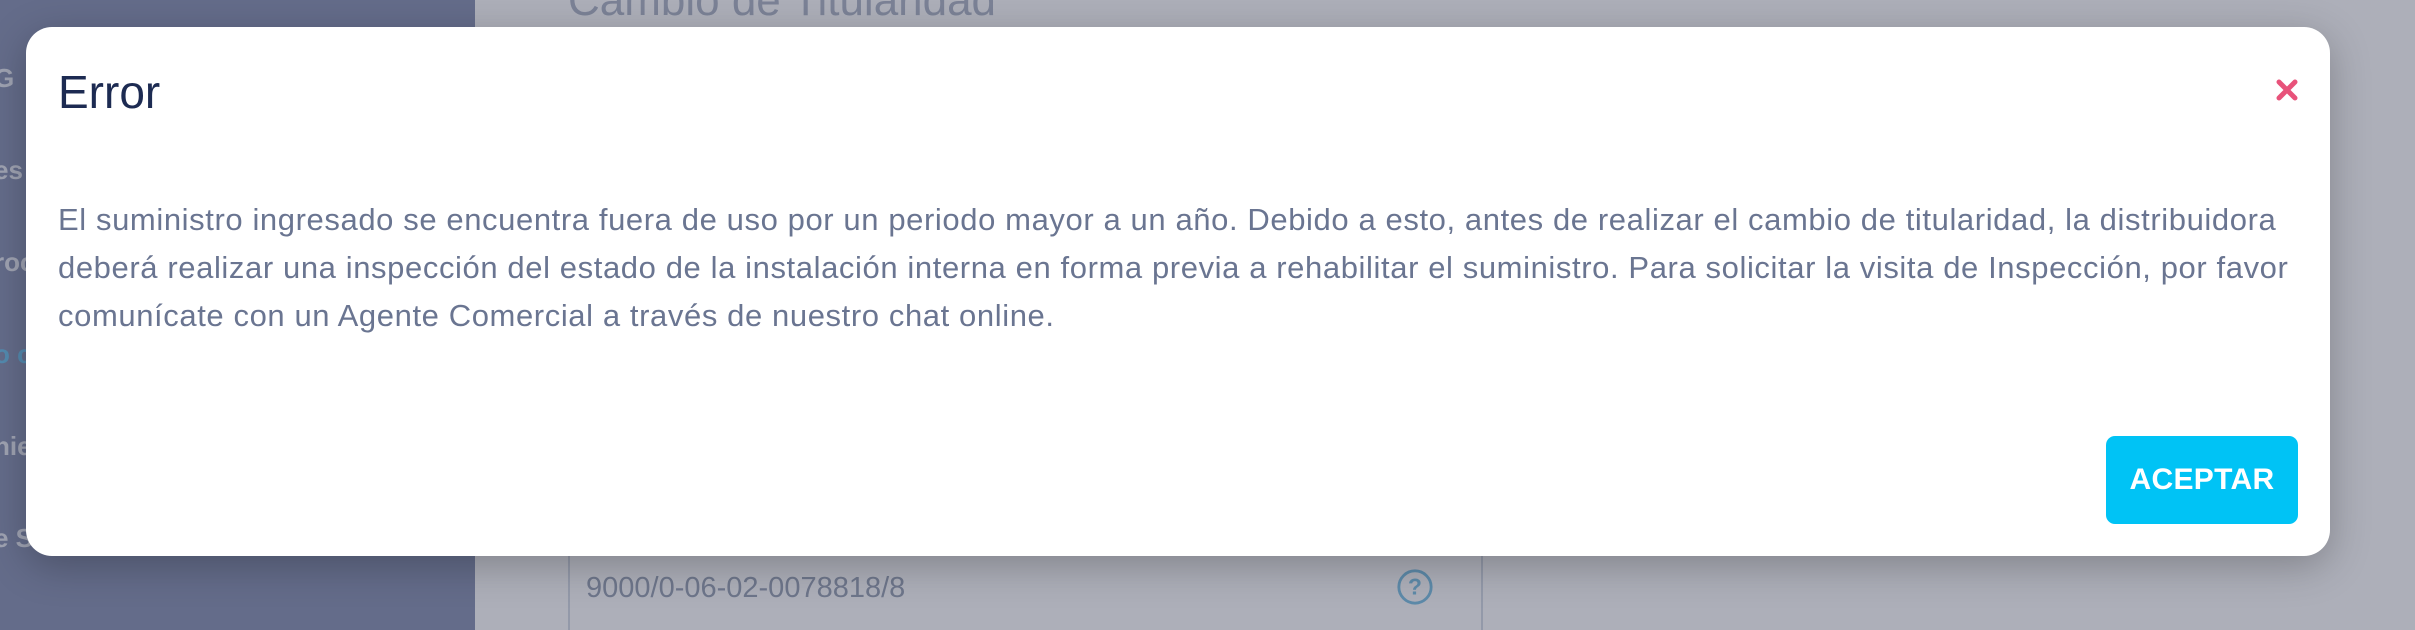 The height and width of the screenshot is (630, 2415). I want to click on modal-title: Error, so click(109, 92).